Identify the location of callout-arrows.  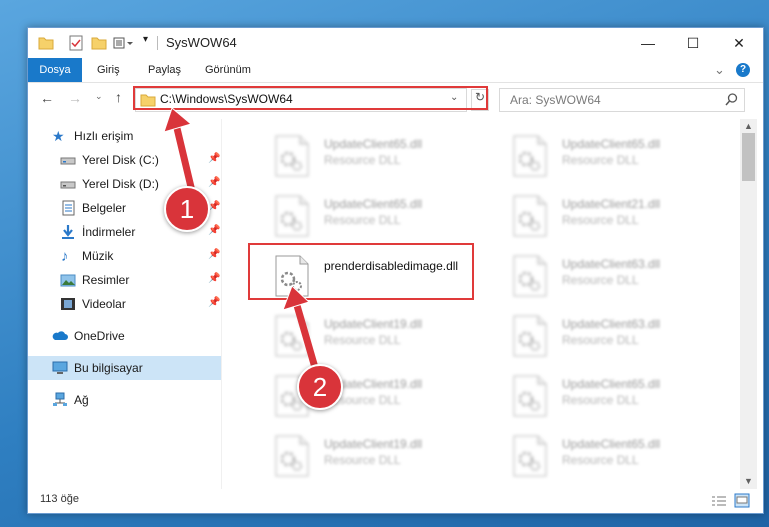
(242, 244).